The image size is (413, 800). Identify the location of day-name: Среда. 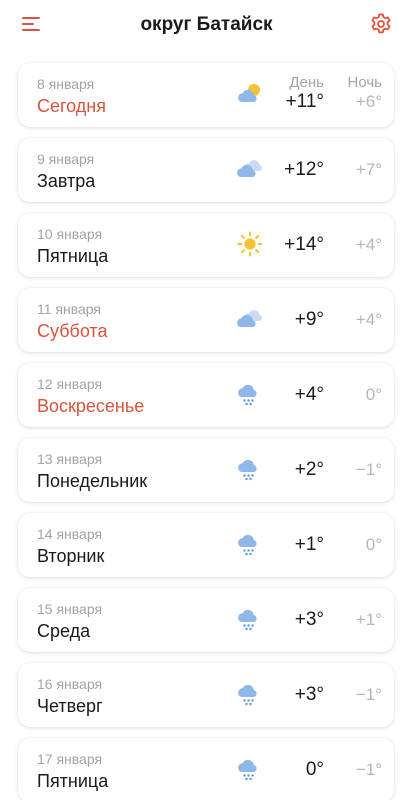
(64, 631).